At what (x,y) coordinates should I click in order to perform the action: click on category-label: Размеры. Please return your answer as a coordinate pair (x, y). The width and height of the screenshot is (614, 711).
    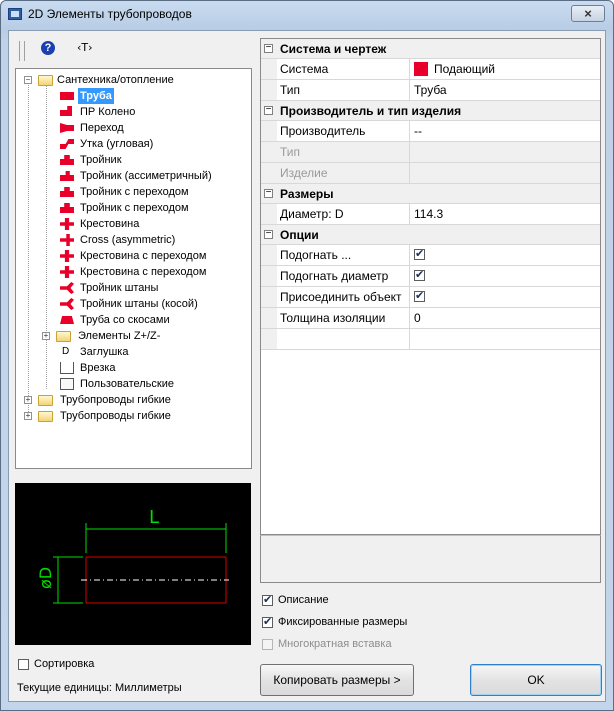
    Looking at the image, I should click on (307, 194).